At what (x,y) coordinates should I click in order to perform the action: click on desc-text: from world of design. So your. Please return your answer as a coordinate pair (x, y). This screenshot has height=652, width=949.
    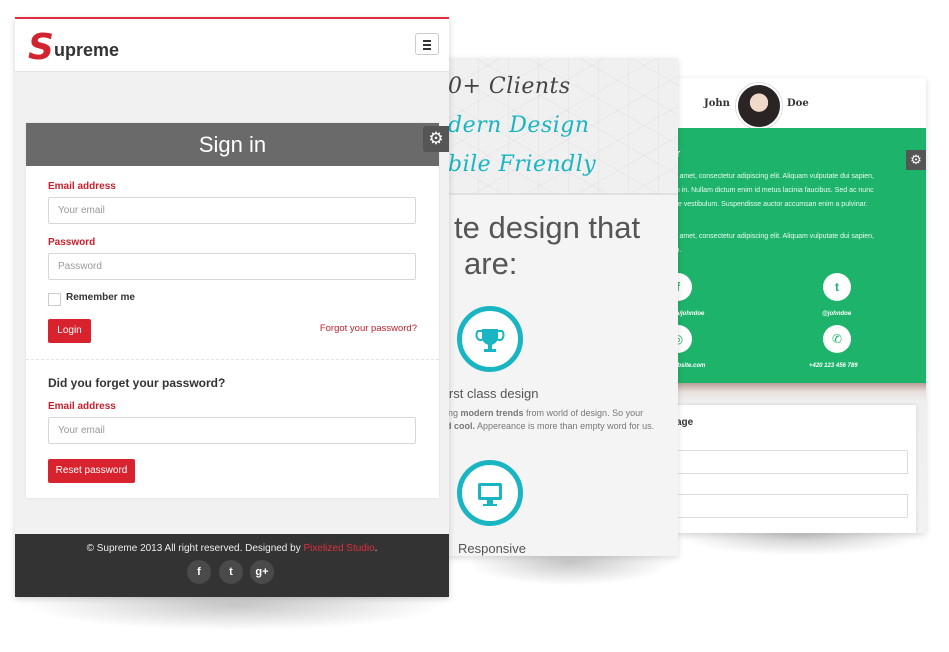
    Looking at the image, I should click on (583, 413).